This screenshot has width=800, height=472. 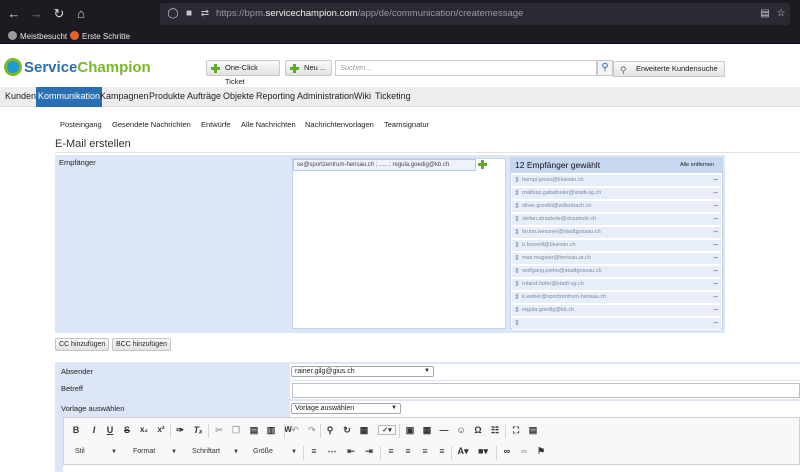 What do you see at coordinates (347, 430) in the screenshot?
I see `replace-icon: ↻` at bounding box center [347, 430].